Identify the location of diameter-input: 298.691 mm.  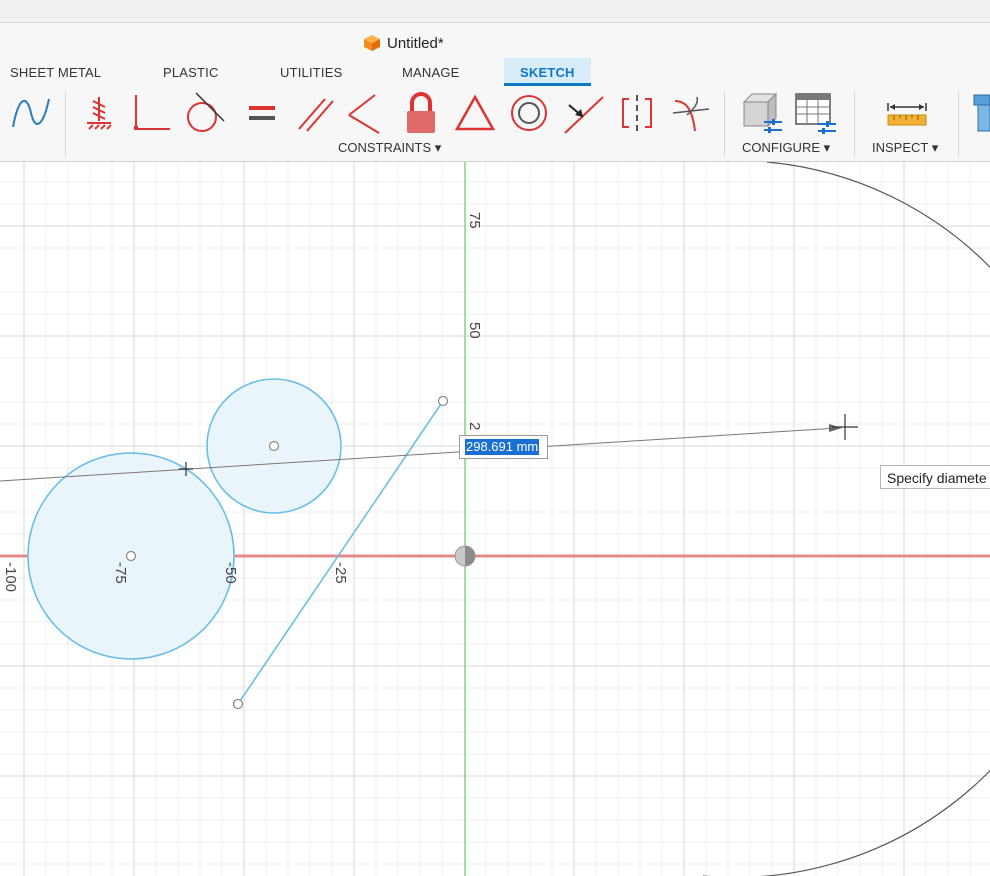
(503, 447).